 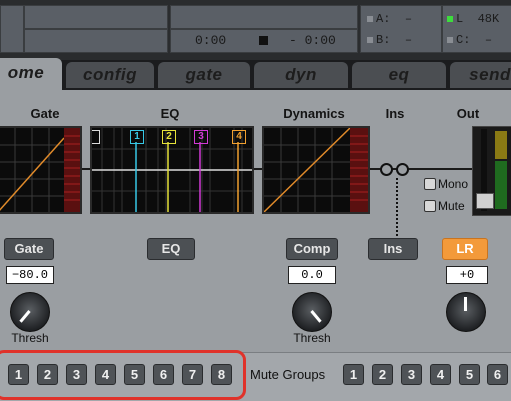 I want to click on fader-handle, so click(x=485, y=201).